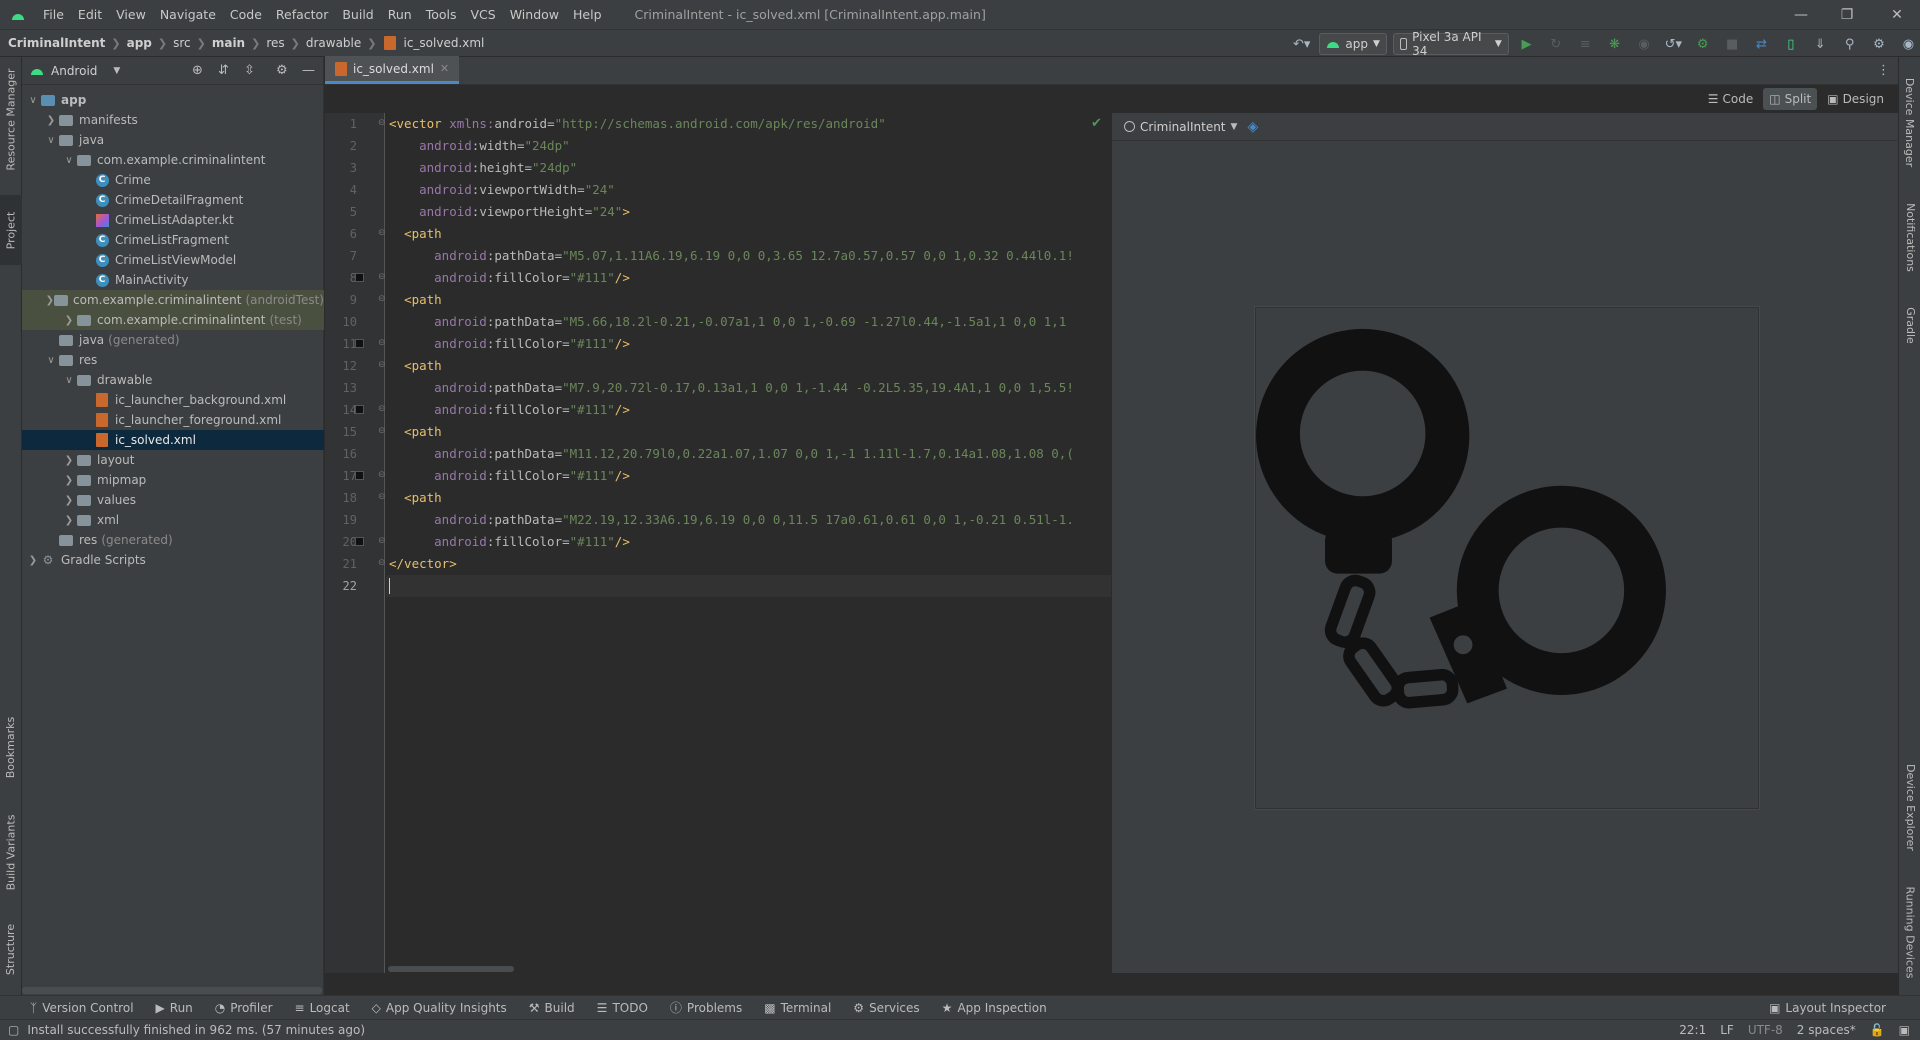 This screenshot has width=1920, height=1040. I want to click on tree-item: C CrimeListViewModel, so click(173, 260).